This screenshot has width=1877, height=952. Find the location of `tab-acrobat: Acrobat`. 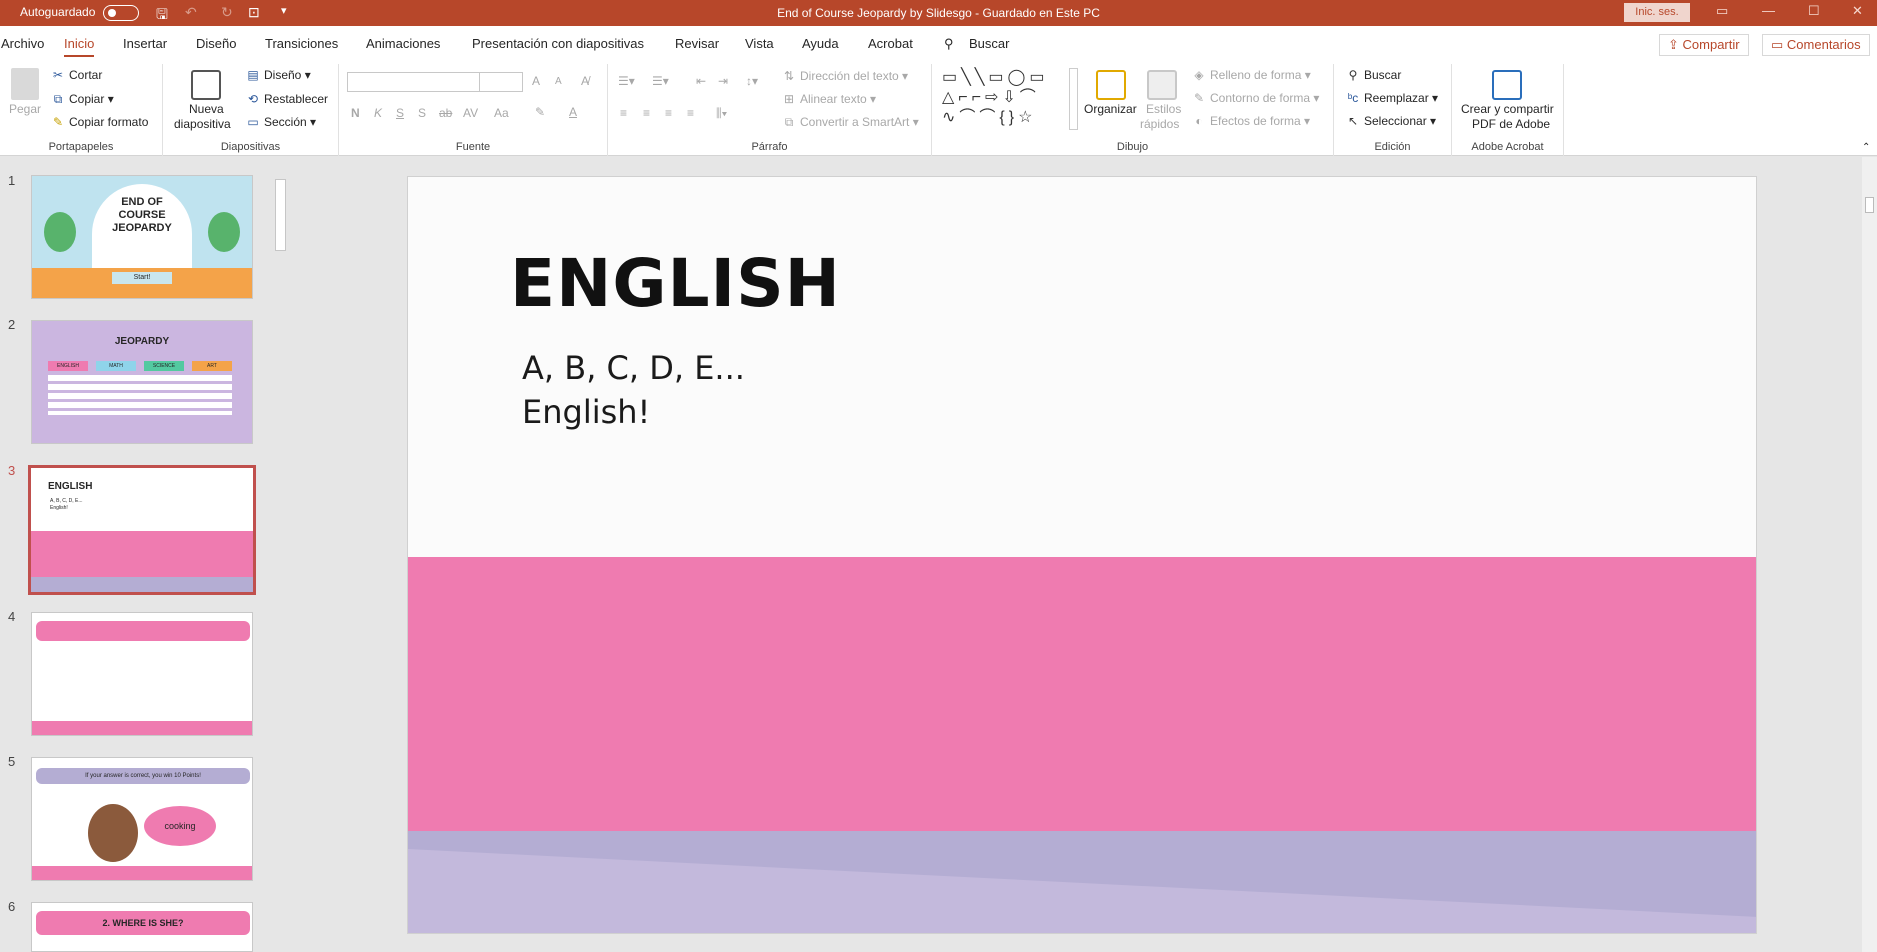

tab-acrobat: Acrobat is located at coordinates (890, 43).